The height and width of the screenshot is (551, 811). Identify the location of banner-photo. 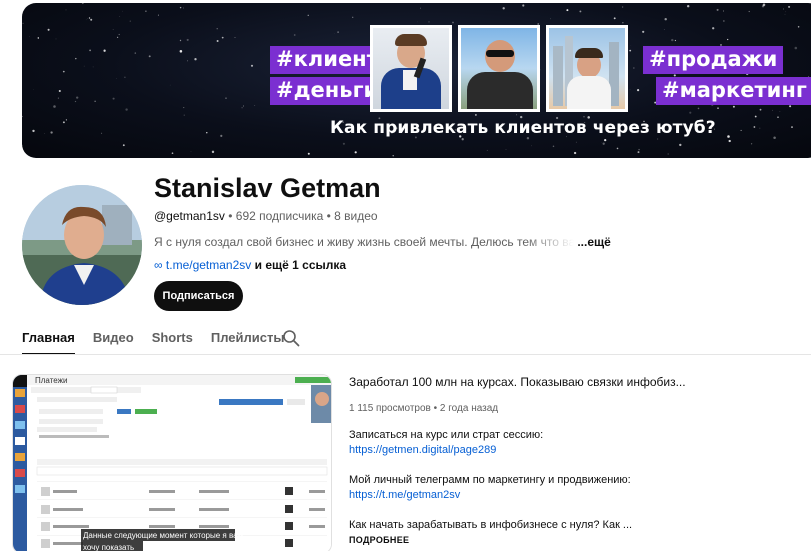
(499, 68).